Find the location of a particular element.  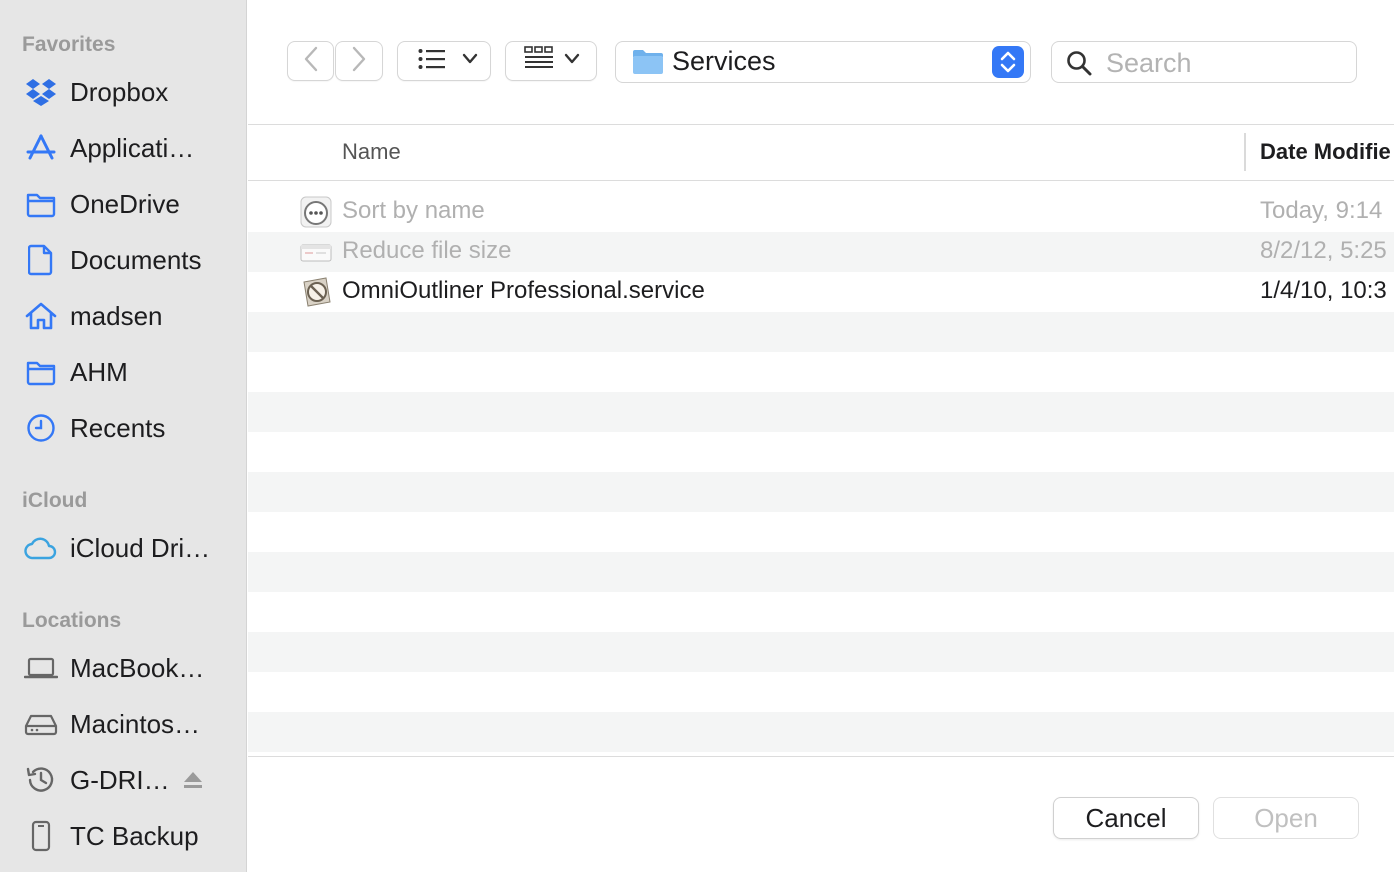

sidebar-section-icloud: iCloud is located at coordinates (55, 500).